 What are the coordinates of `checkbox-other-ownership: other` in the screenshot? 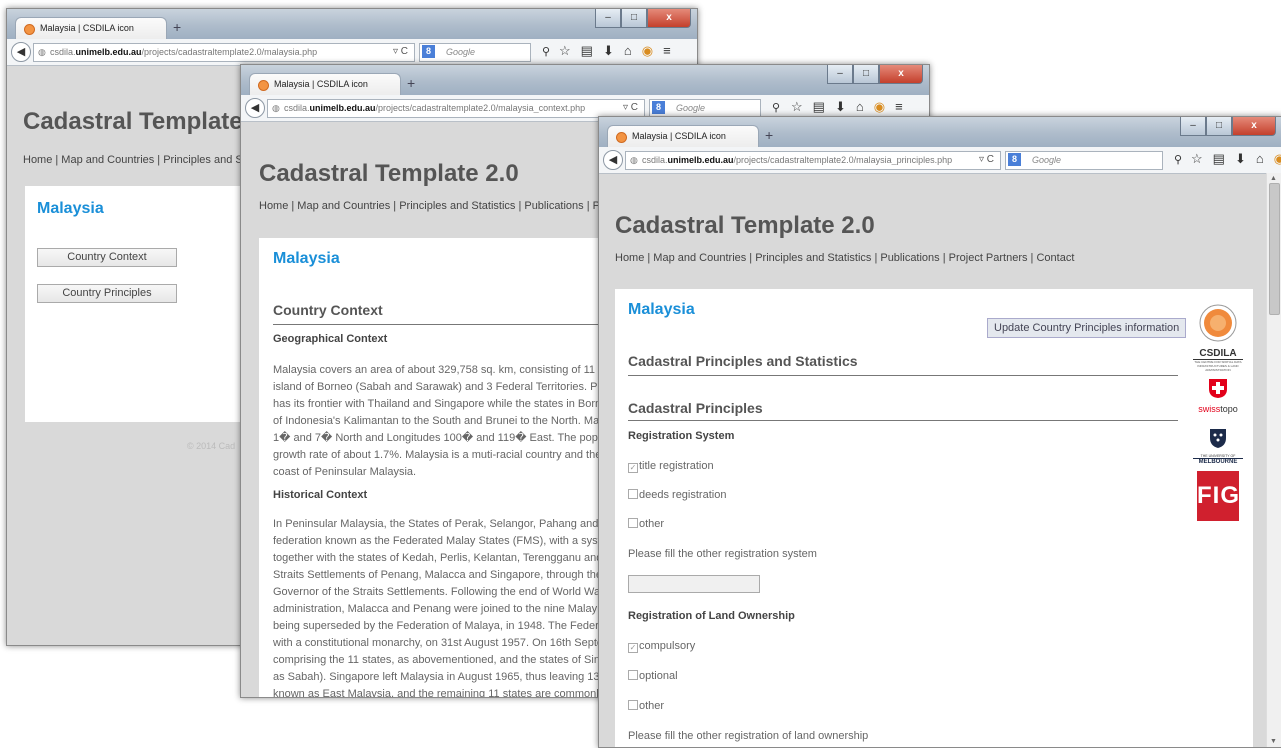 It's located at (646, 706).